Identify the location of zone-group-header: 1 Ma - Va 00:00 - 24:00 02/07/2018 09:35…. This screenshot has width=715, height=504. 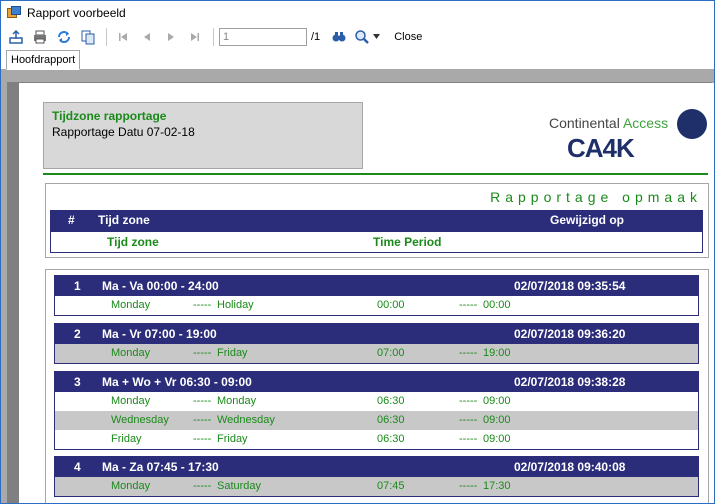
(376, 285).